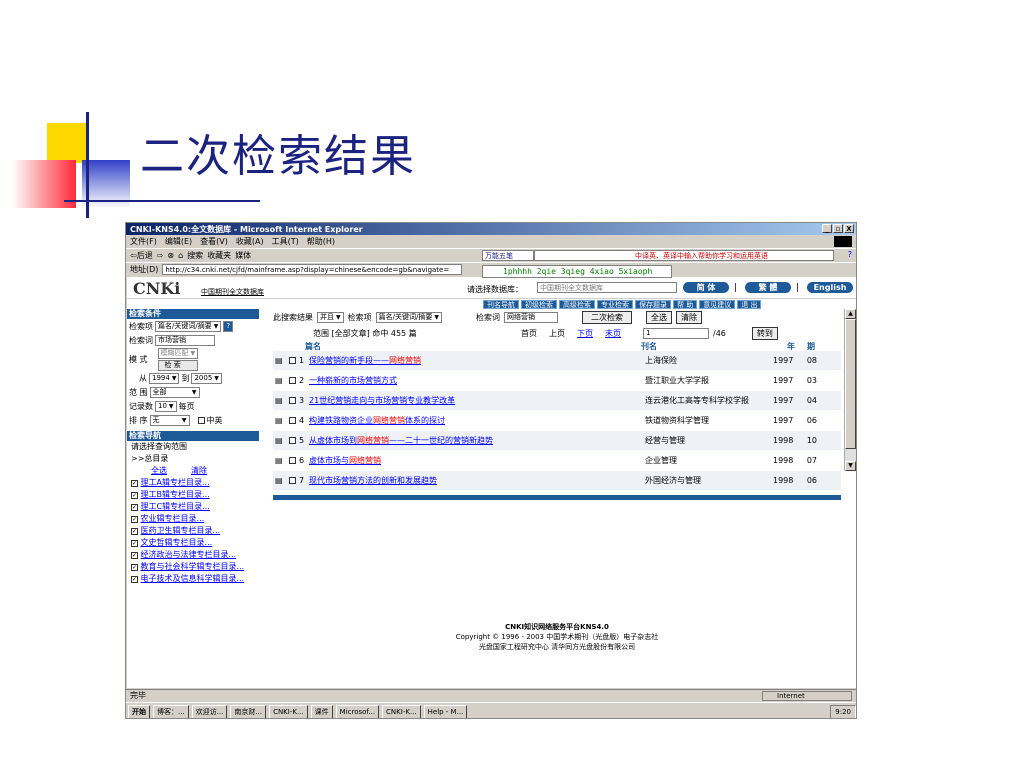 The image size is (1024, 768). Describe the element at coordinates (185, 340) in the screenshot. I see `term-input: 市场营销` at that location.